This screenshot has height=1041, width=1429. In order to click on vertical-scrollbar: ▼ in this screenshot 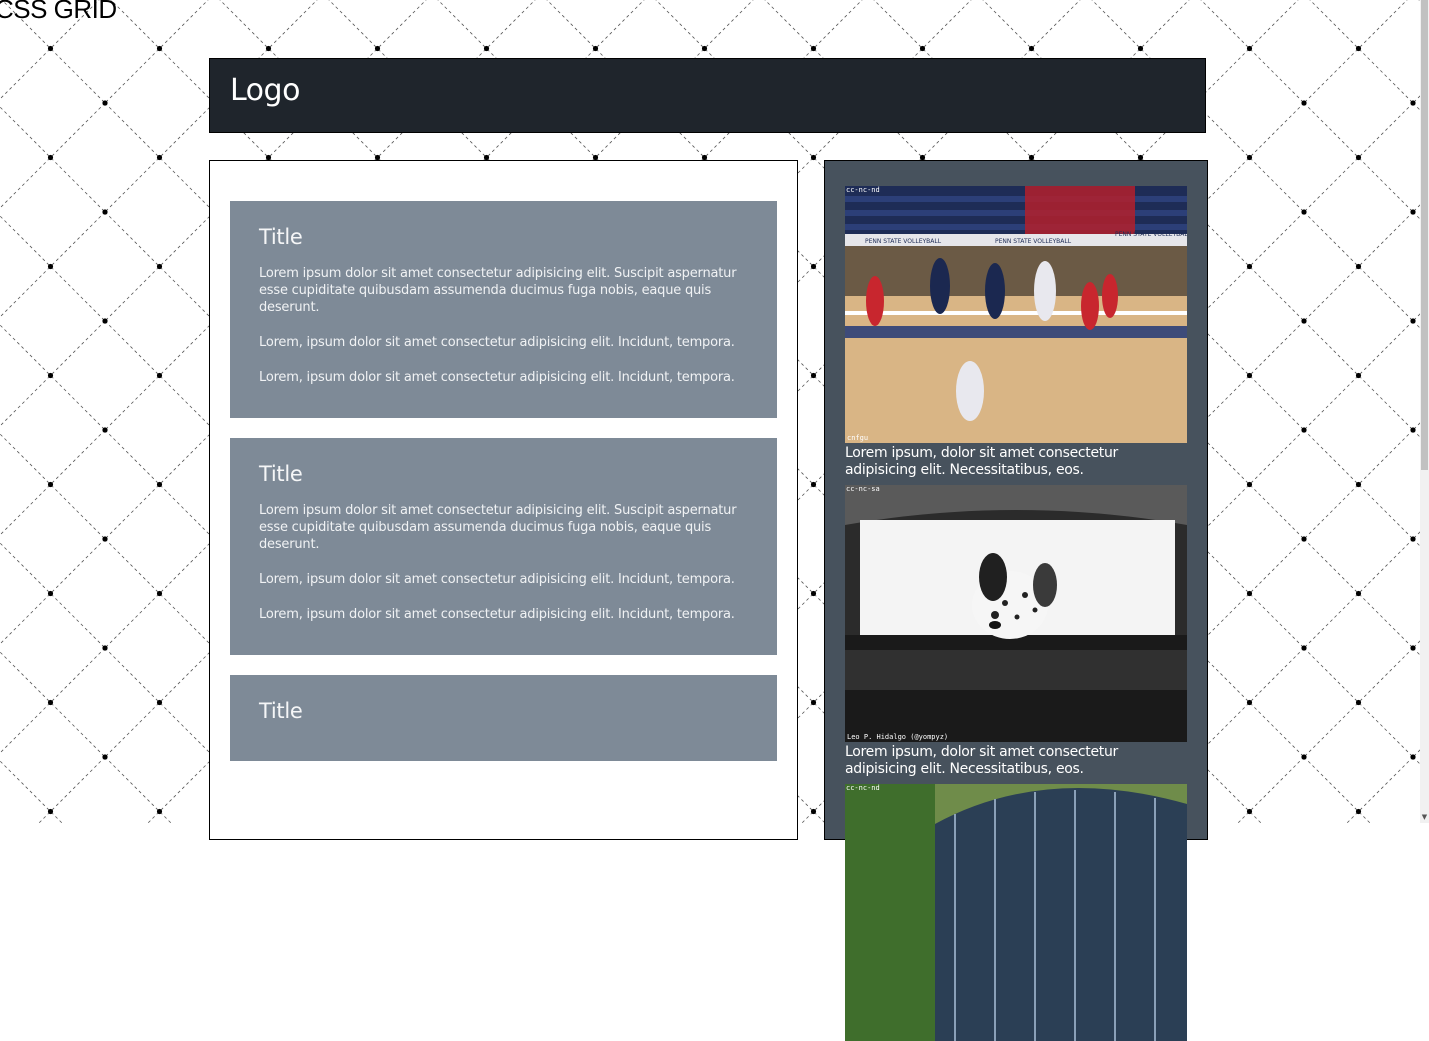, I will do `click(1424, 411)`.